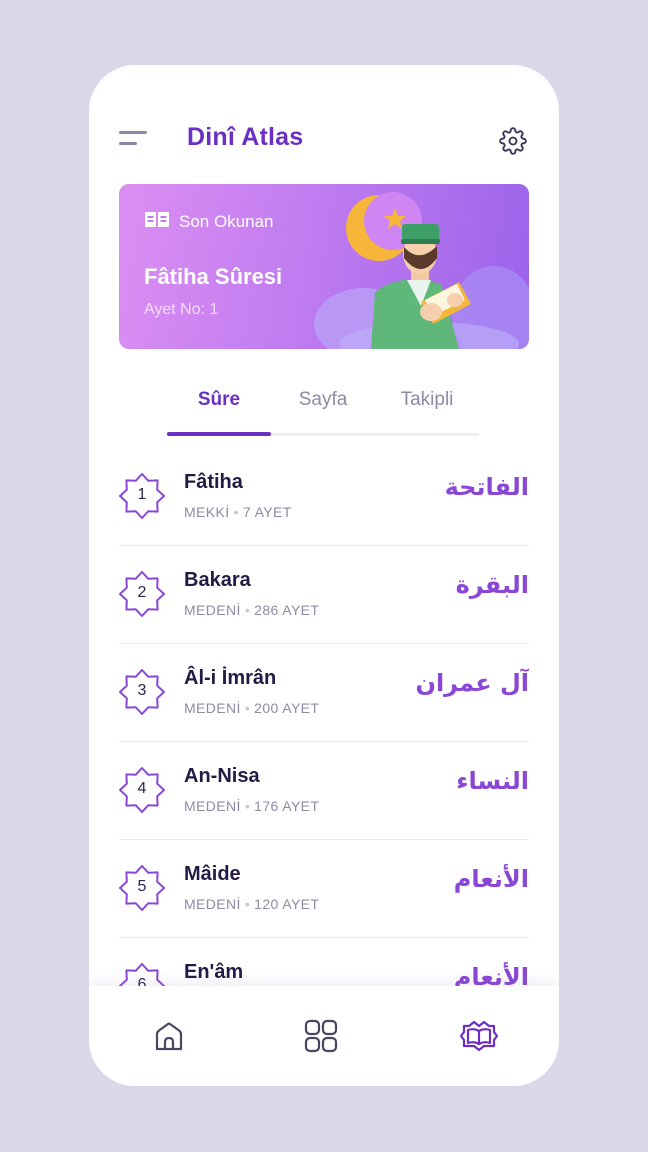 Image resolution: width=648 pixels, height=1152 pixels. I want to click on sura-number: 1, so click(142, 494).